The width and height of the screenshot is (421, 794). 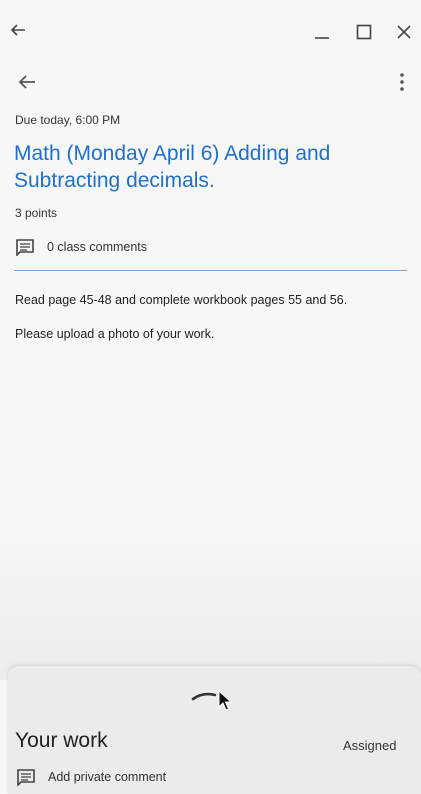 What do you see at coordinates (68, 120) in the screenshot?
I see `due-date: Due today, 6:00 PM` at bounding box center [68, 120].